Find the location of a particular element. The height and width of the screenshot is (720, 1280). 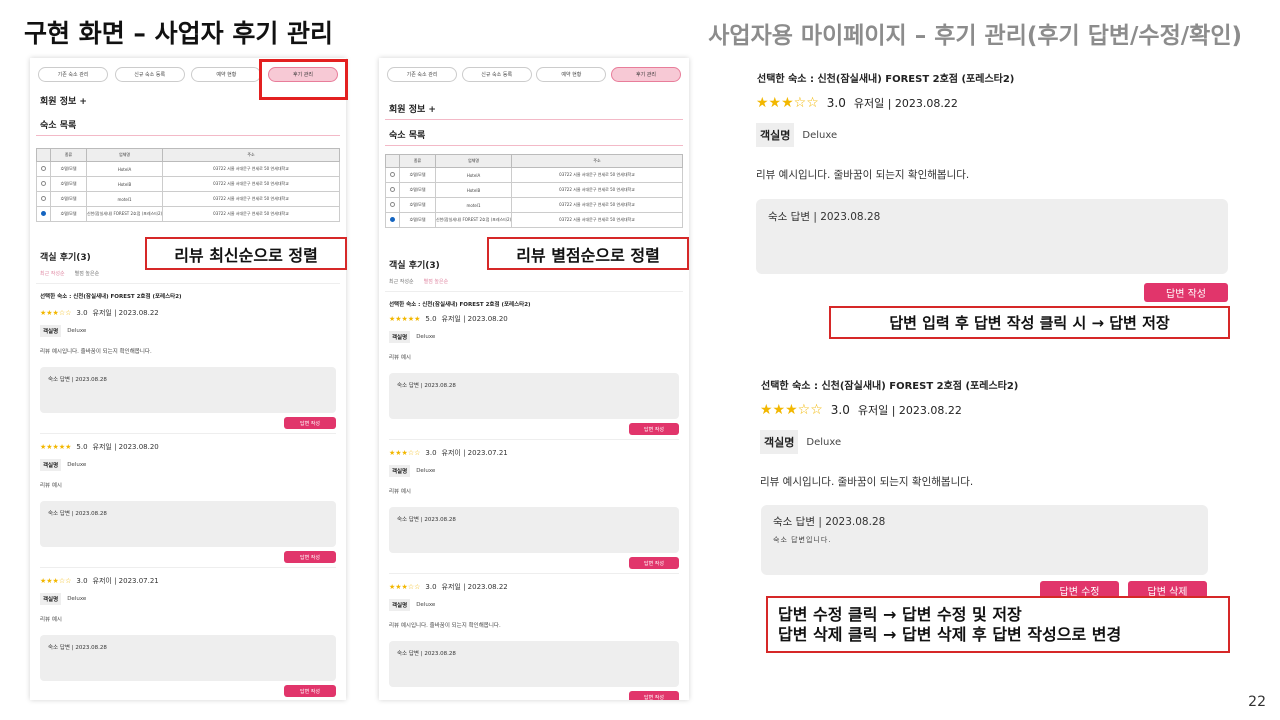

nav-tabs: 기존 숙소 관리 신규 숙소 등록 예약 현황 후기 관리 is located at coordinates (534, 74).